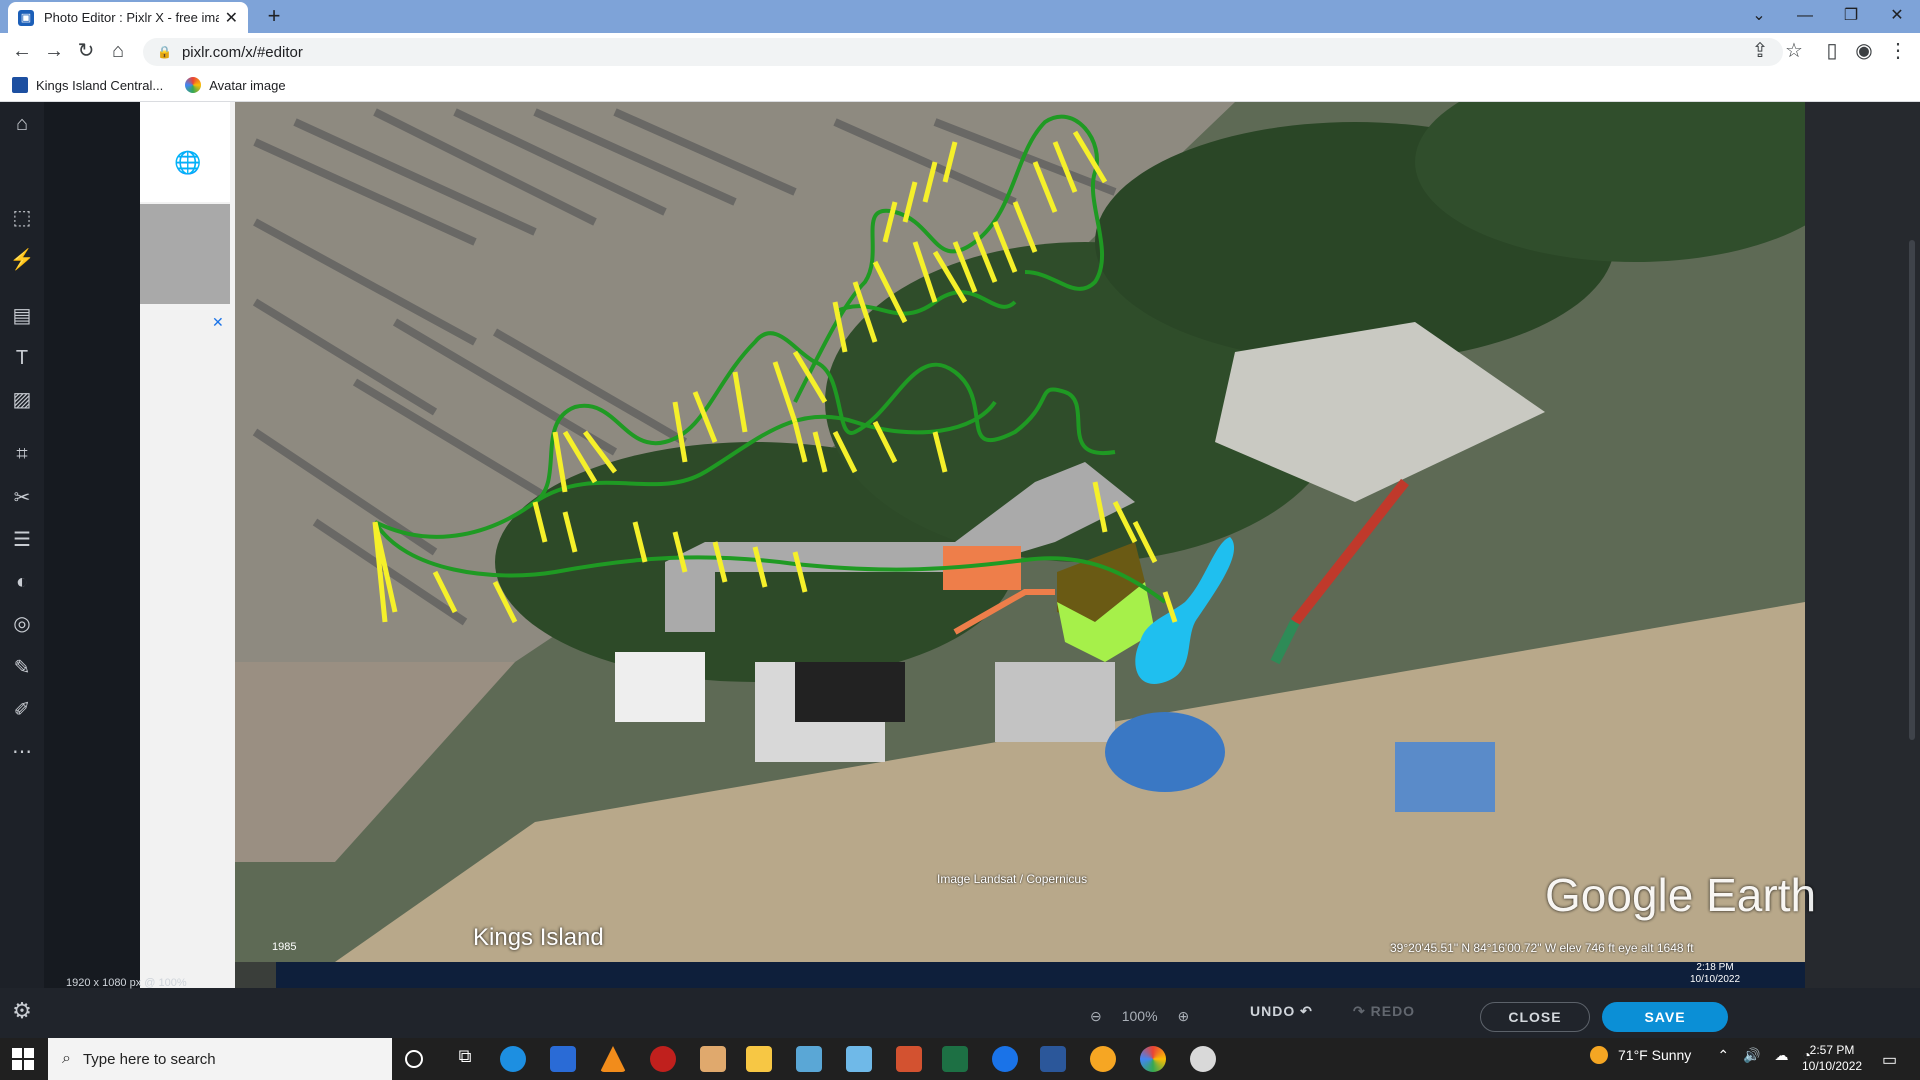 This screenshot has width=1920, height=1080. What do you see at coordinates (1897, 16) in the screenshot?
I see `close-window-button: ✕` at bounding box center [1897, 16].